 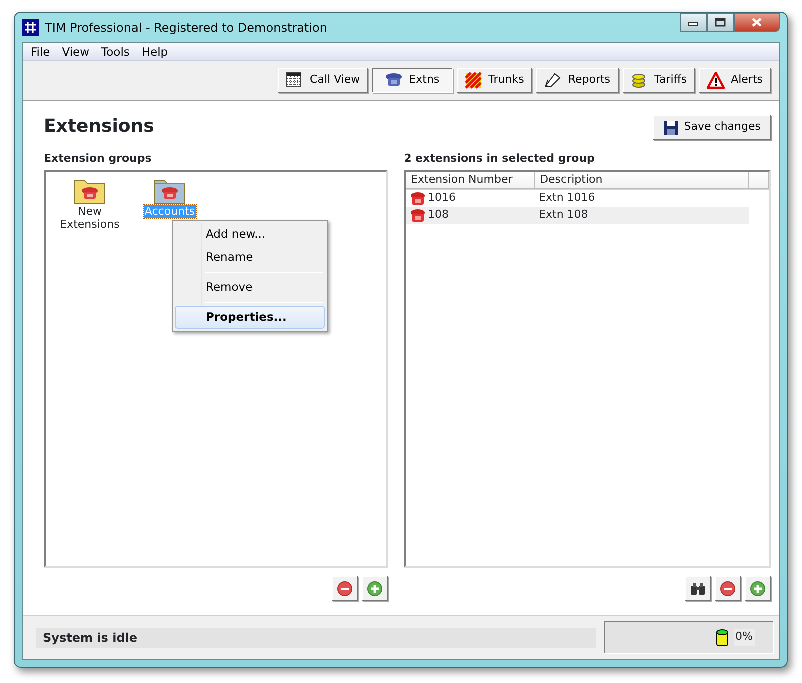 I want to click on toolbar-button: Tariffs, so click(x=659, y=80).